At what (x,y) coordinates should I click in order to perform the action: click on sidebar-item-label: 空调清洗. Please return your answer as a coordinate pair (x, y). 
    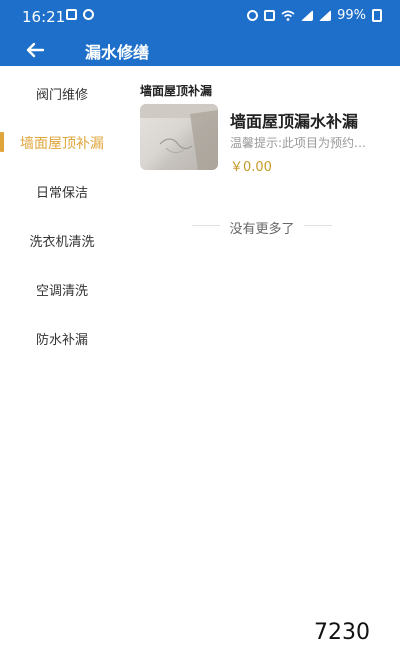
    Looking at the image, I should click on (61, 291).